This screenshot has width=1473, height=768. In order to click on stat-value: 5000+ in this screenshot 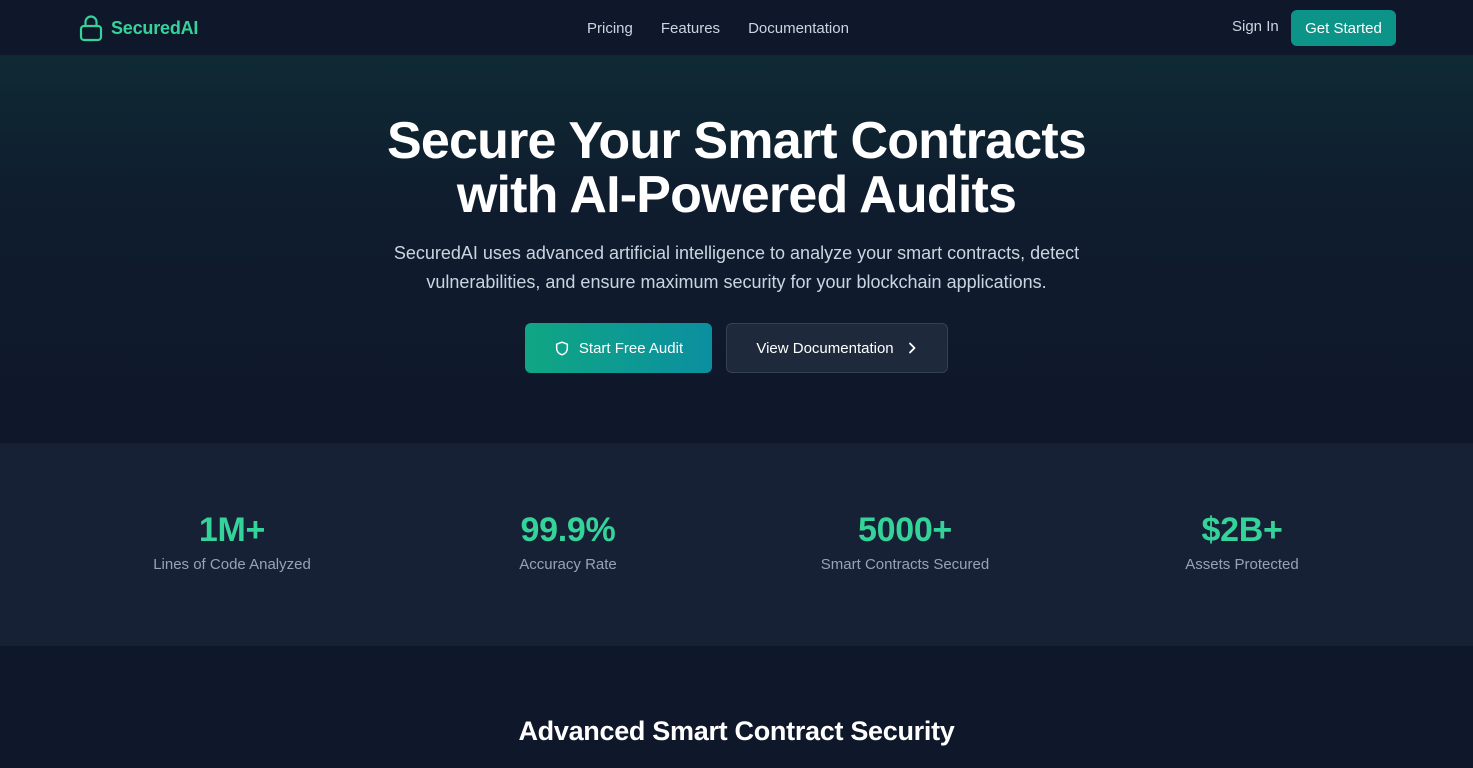, I will do `click(905, 530)`.